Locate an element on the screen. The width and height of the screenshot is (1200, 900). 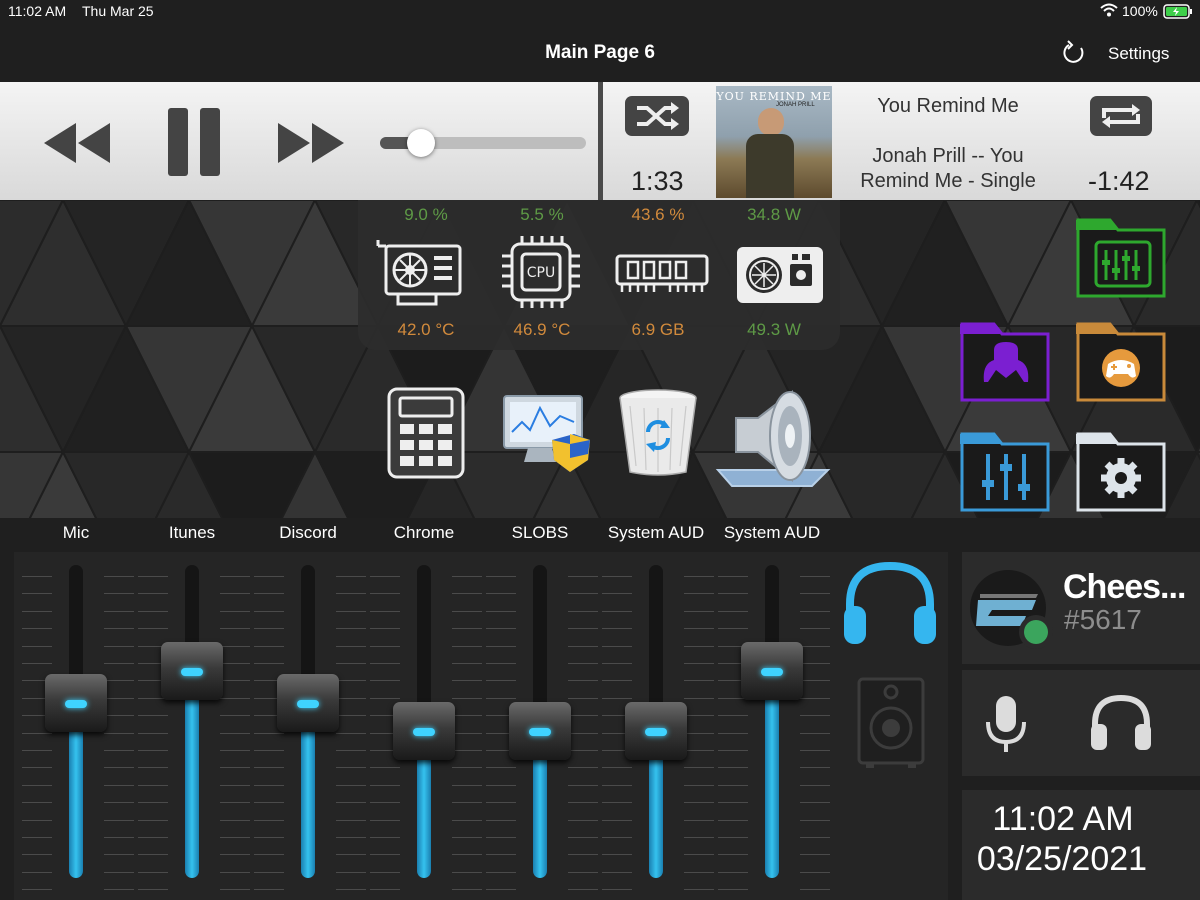
twitch-folder-icon is located at coordinates (1005, 364).